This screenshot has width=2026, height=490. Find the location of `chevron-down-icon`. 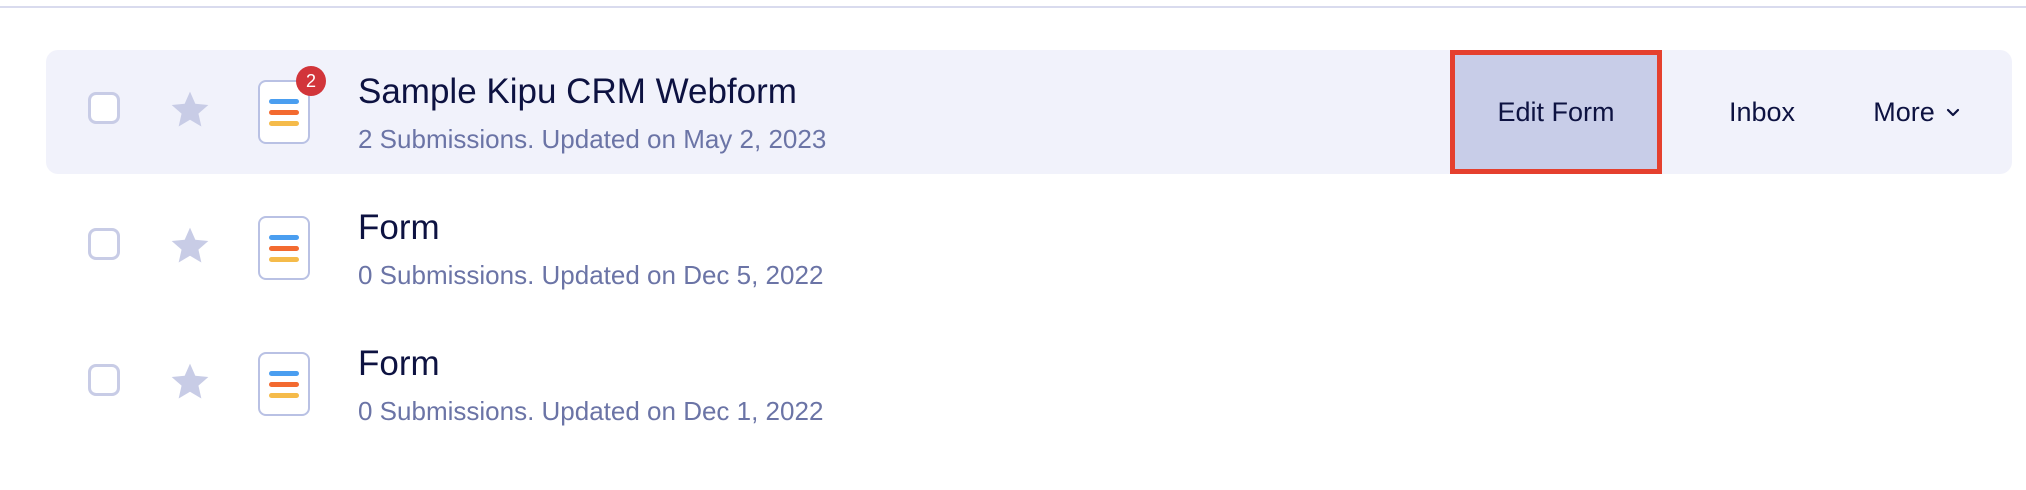

chevron-down-icon is located at coordinates (1952, 112).